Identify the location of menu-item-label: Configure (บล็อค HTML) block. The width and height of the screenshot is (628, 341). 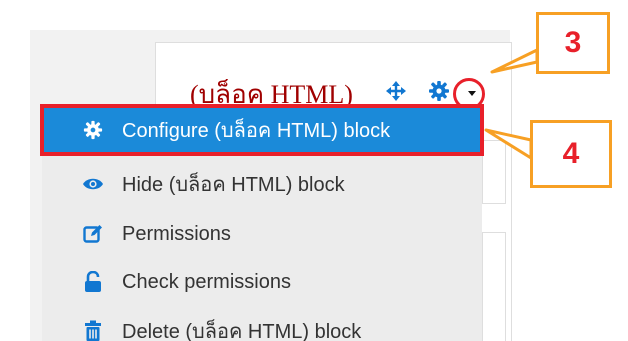
(256, 131).